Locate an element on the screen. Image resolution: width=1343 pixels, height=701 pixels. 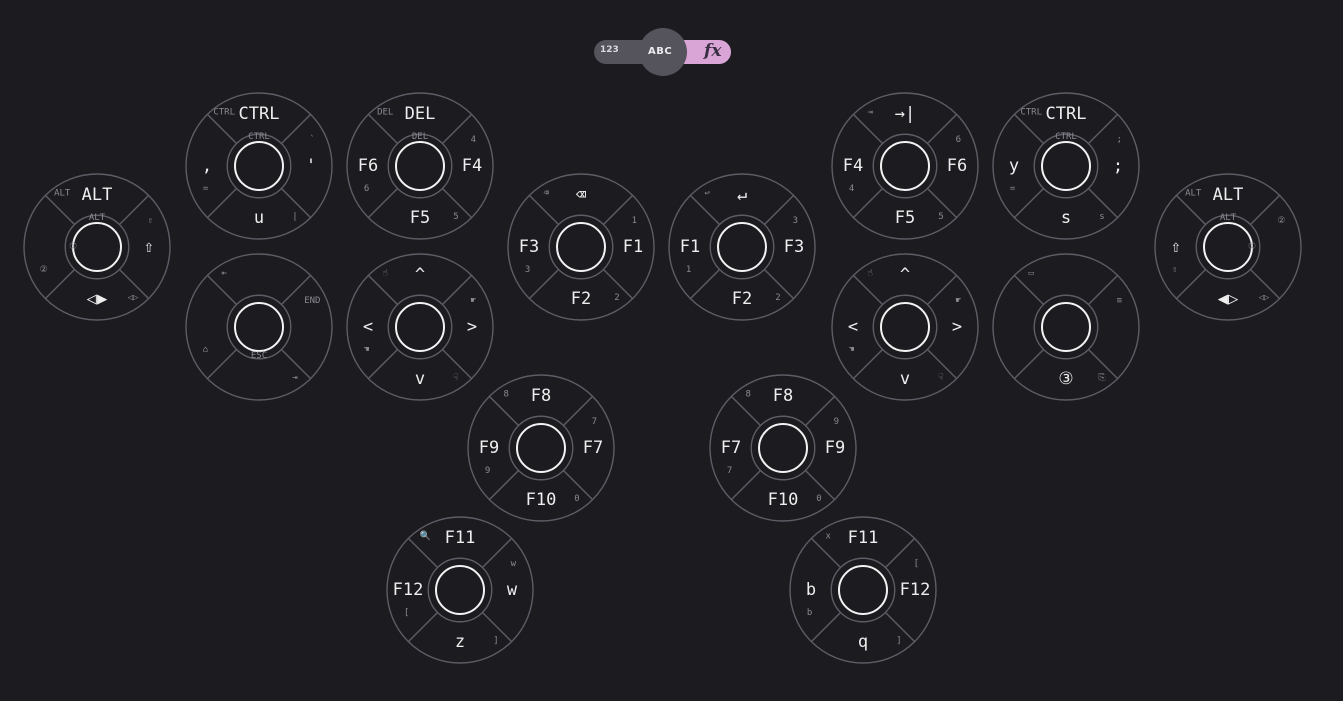
swipe-down-label: F10 is located at coordinates (783, 500).